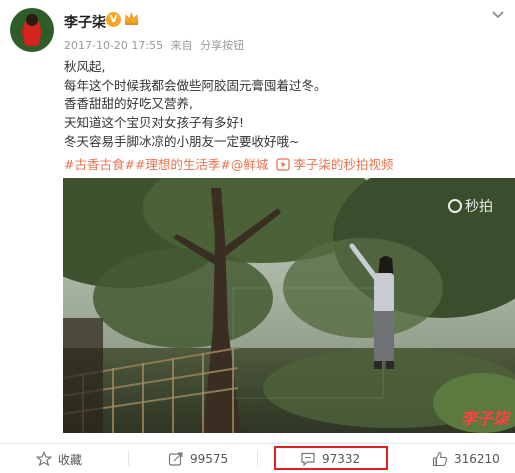 This screenshot has width=515, height=473. What do you see at coordinates (222, 45) in the screenshot?
I see `post-source: 分享按钮` at bounding box center [222, 45].